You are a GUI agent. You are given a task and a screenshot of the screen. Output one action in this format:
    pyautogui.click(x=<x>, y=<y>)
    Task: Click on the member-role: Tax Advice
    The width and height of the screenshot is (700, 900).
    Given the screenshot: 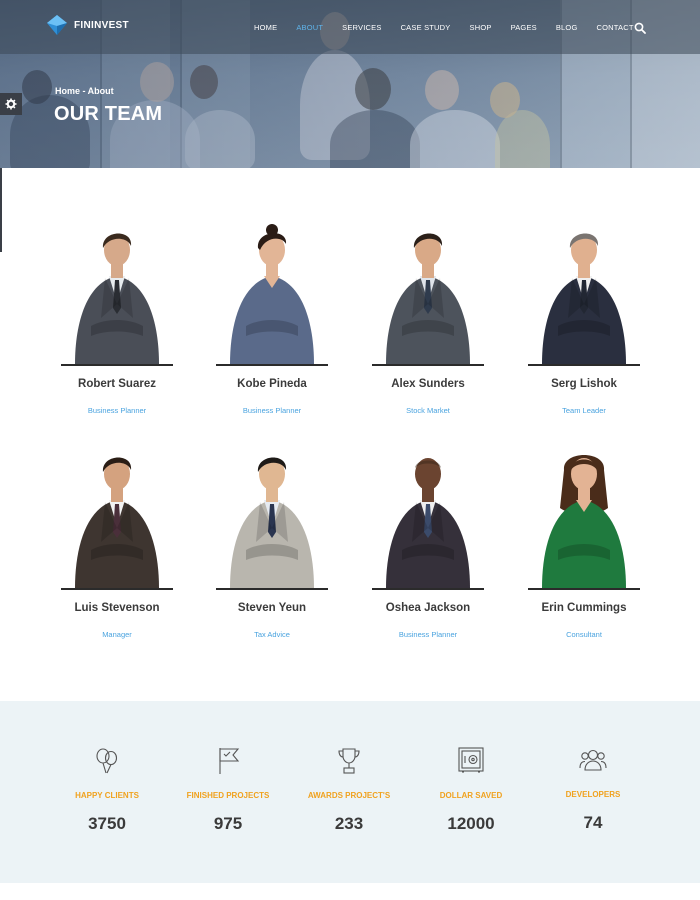 What is the action you would take?
    pyautogui.click(x=272, y=634)
    